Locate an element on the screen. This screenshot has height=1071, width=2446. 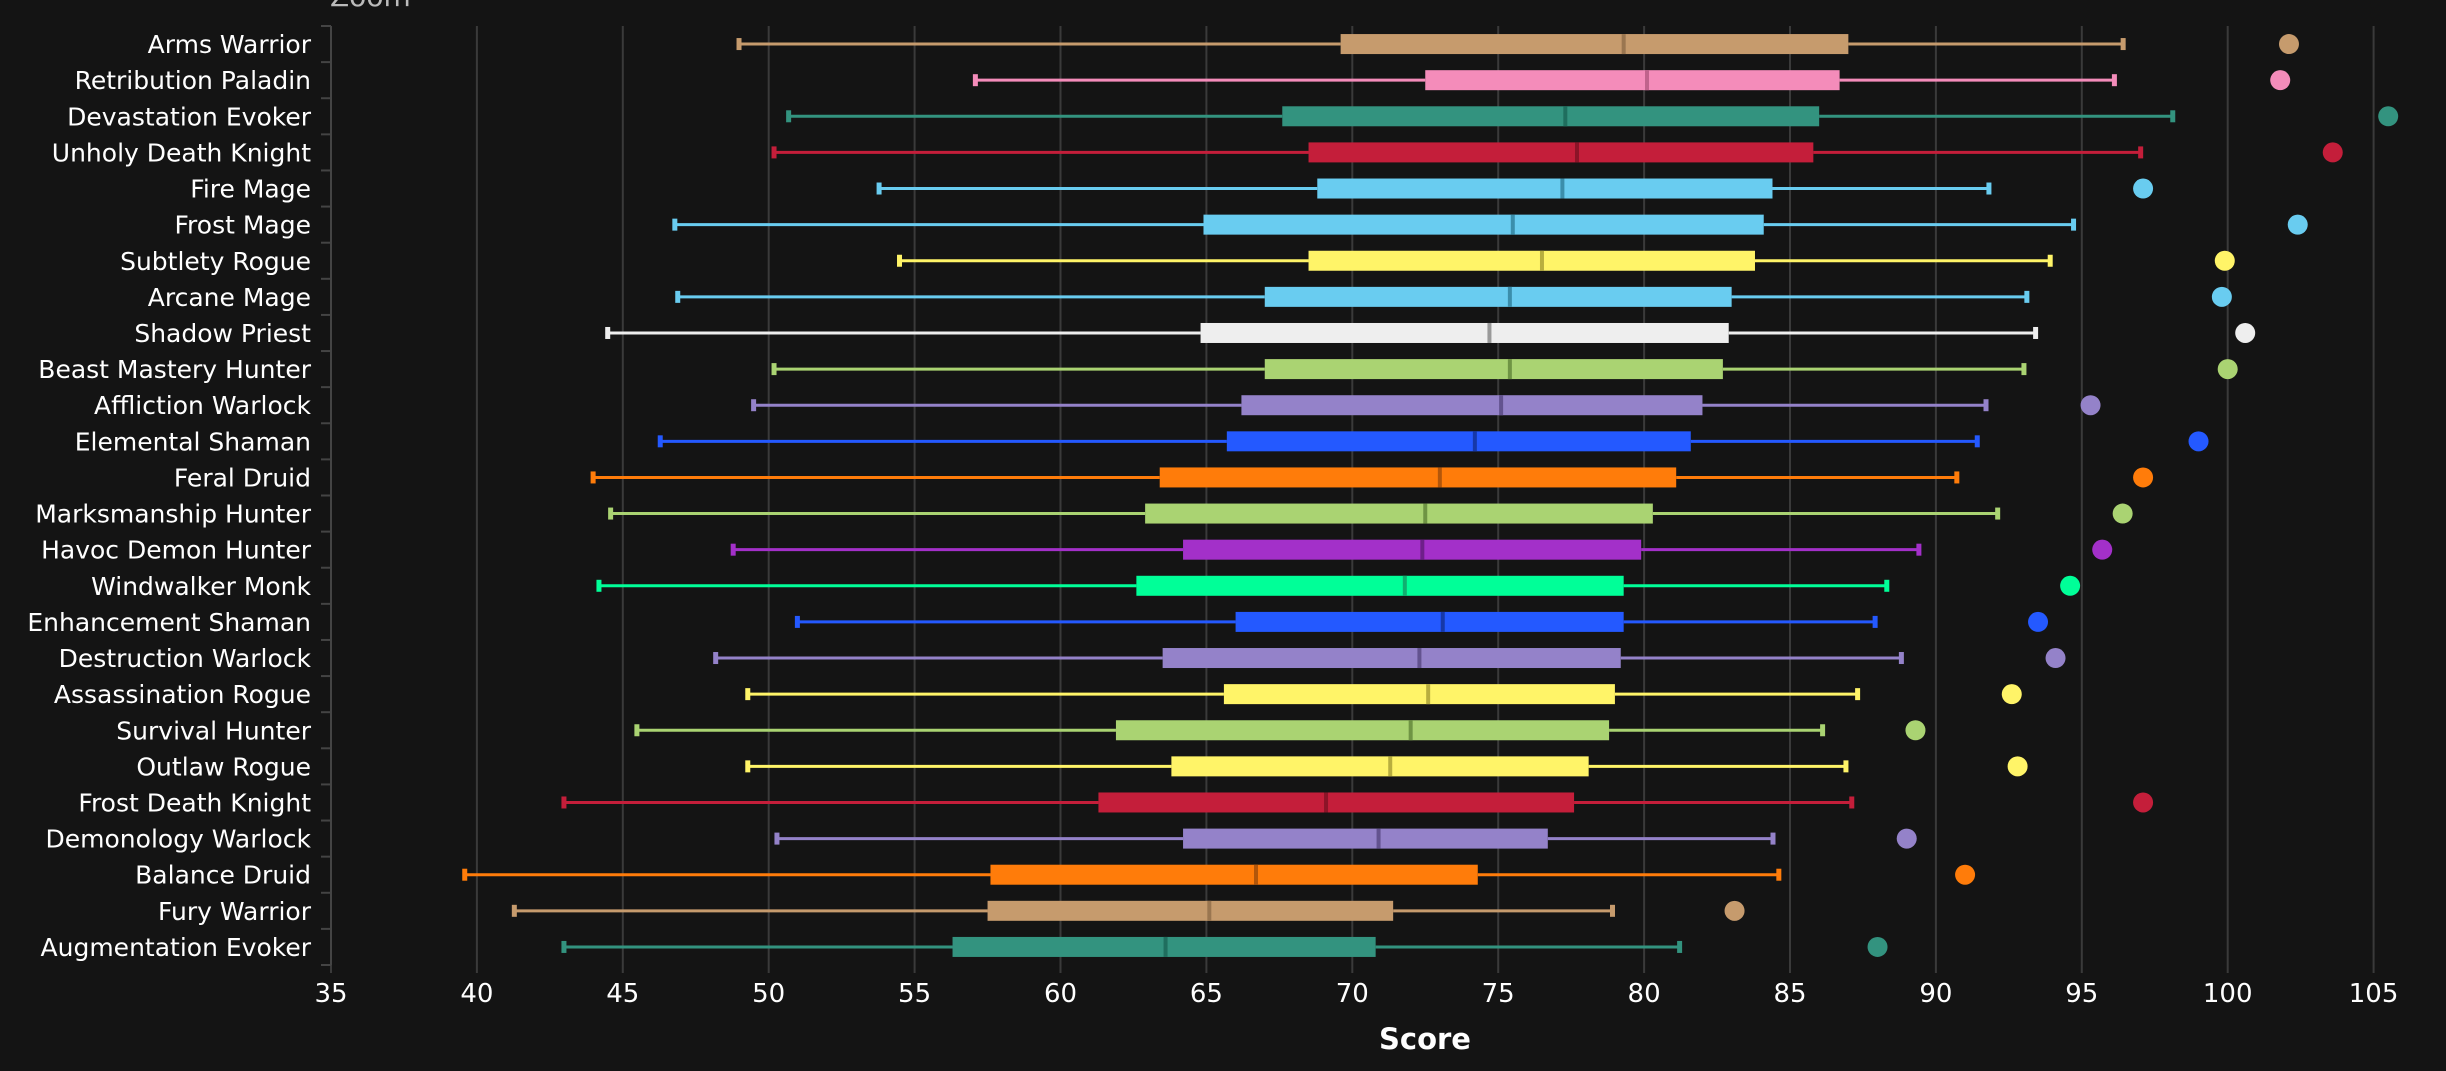
box-marksmanship-hunter is located at coordinates (1370, 513).